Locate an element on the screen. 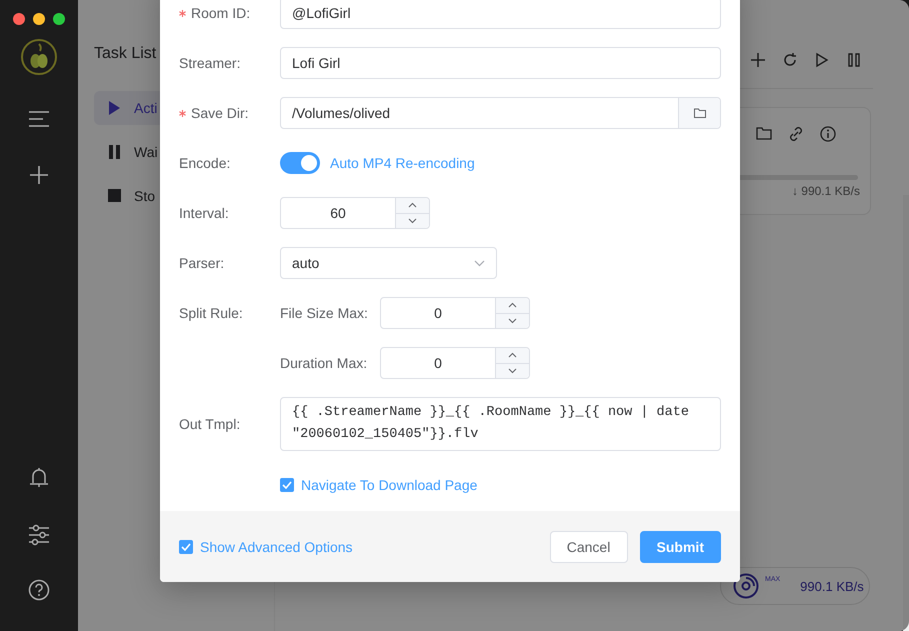 The image size is (909, 631). disk-icon is located at coordinates (746, 586).